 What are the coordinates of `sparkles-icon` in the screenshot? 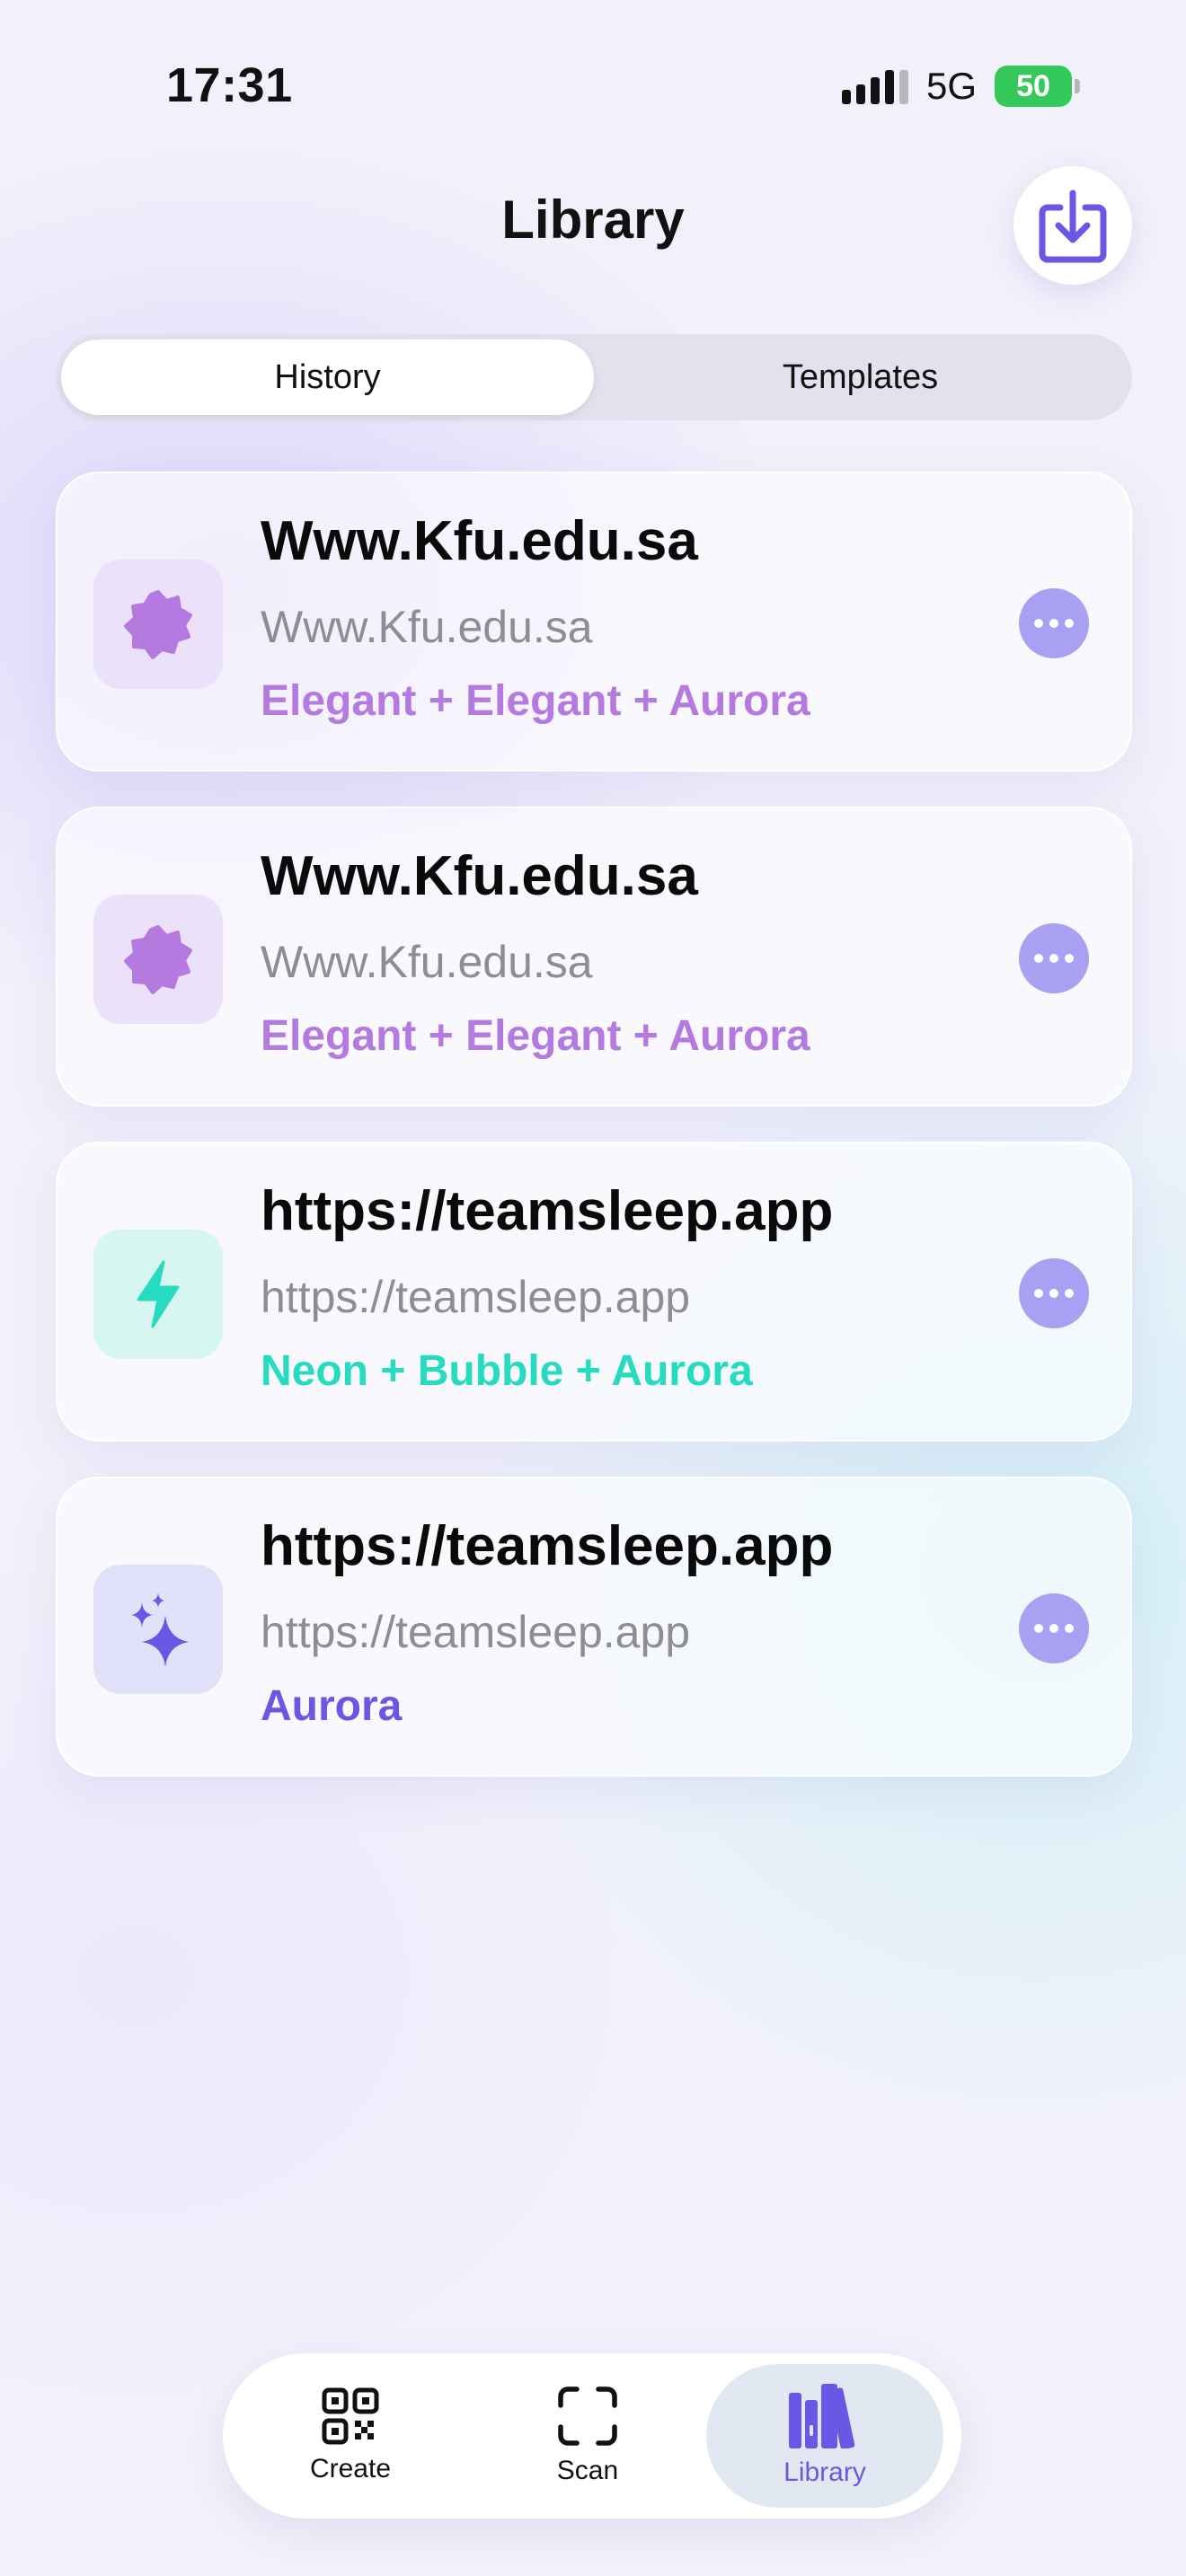 It's located at (158, 1629).